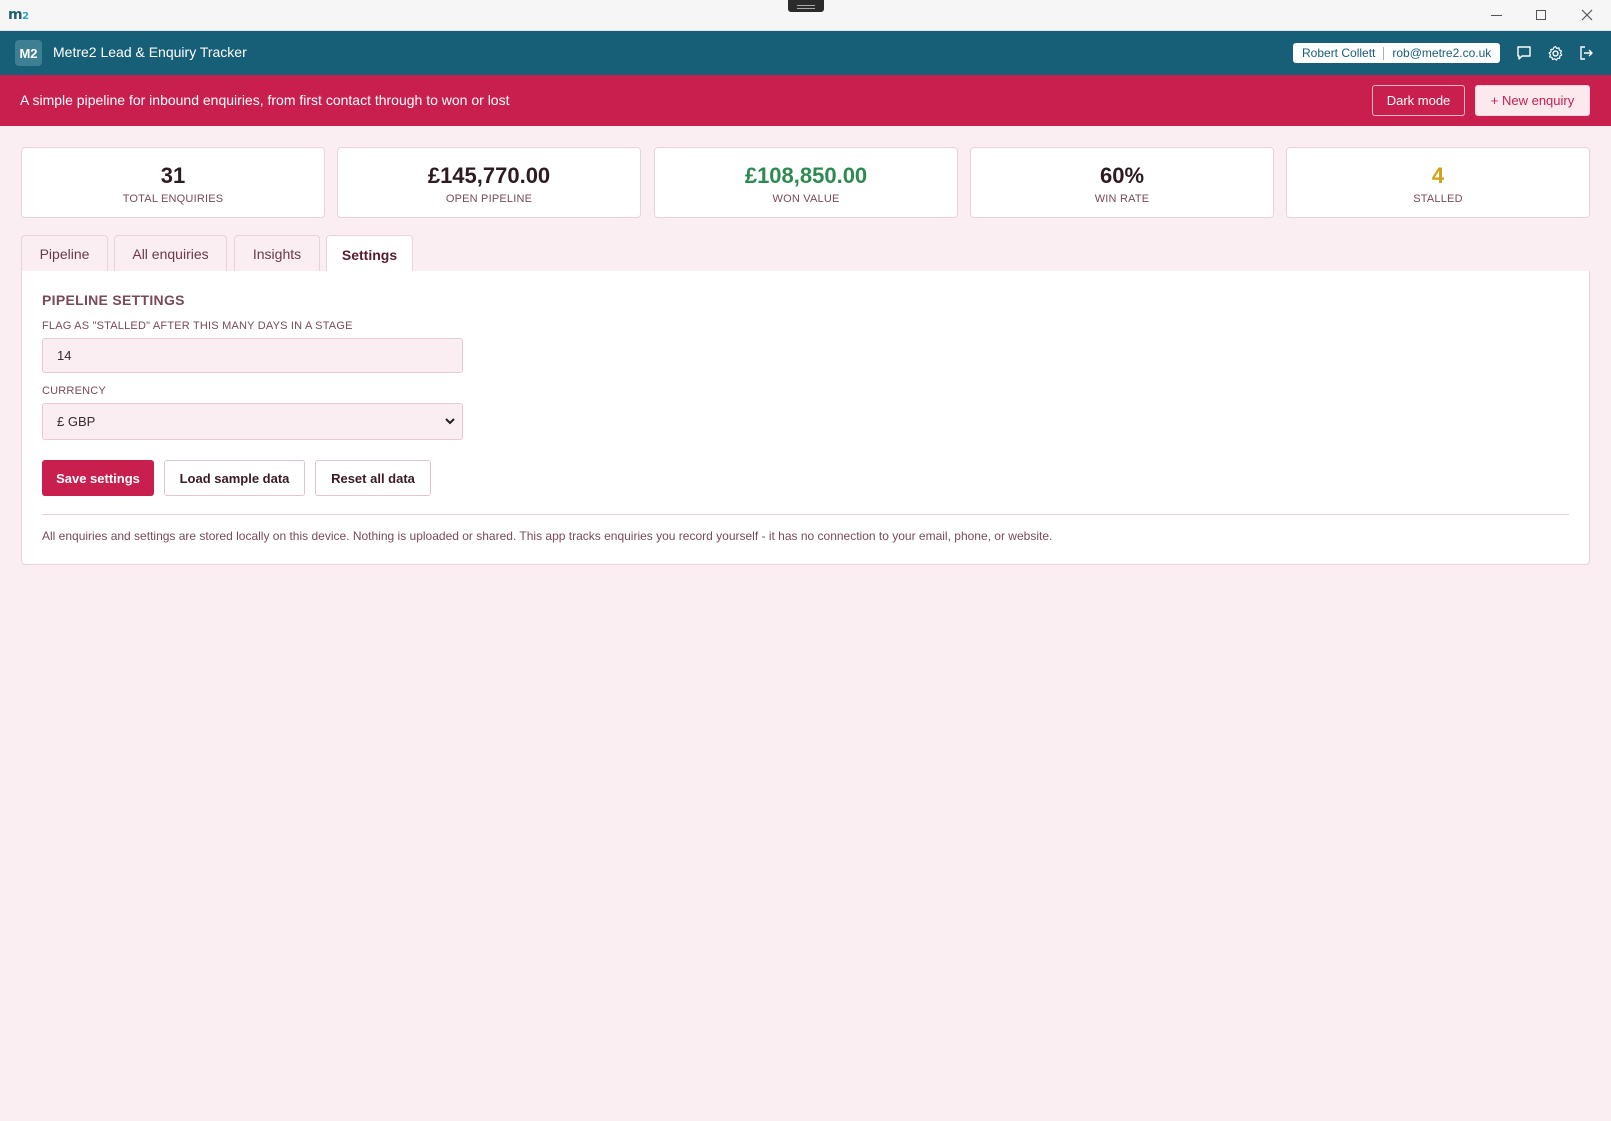 The image size is (1611, 1121). I want to click on stat-card-open-pipeline: £145,770.00 OPEN PIPELINE, so click(489, 182).